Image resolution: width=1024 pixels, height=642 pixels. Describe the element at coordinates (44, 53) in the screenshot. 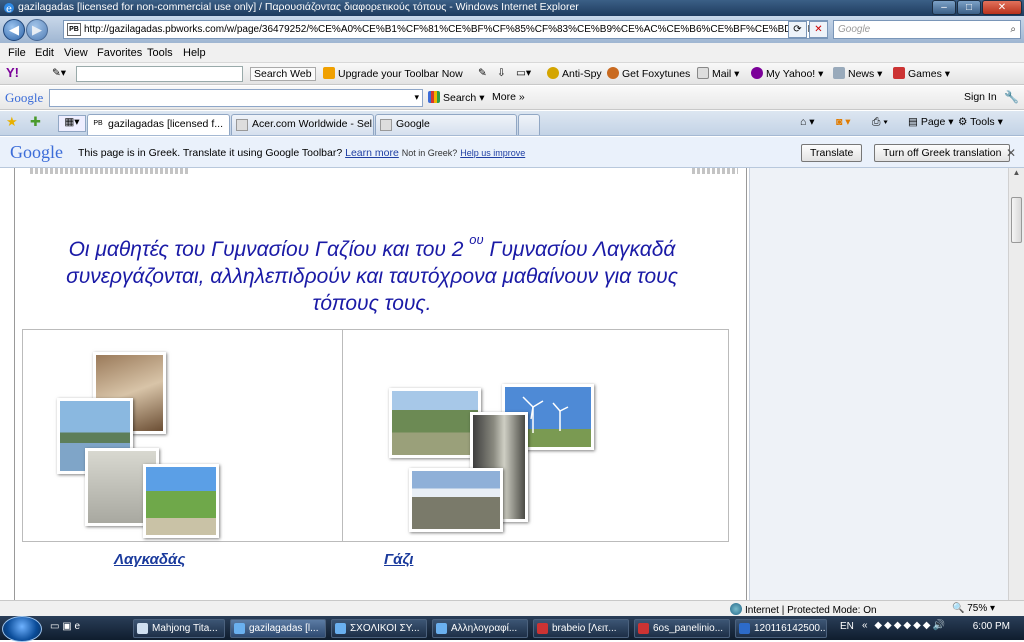

I see `menu-edit: Edit` at that location.